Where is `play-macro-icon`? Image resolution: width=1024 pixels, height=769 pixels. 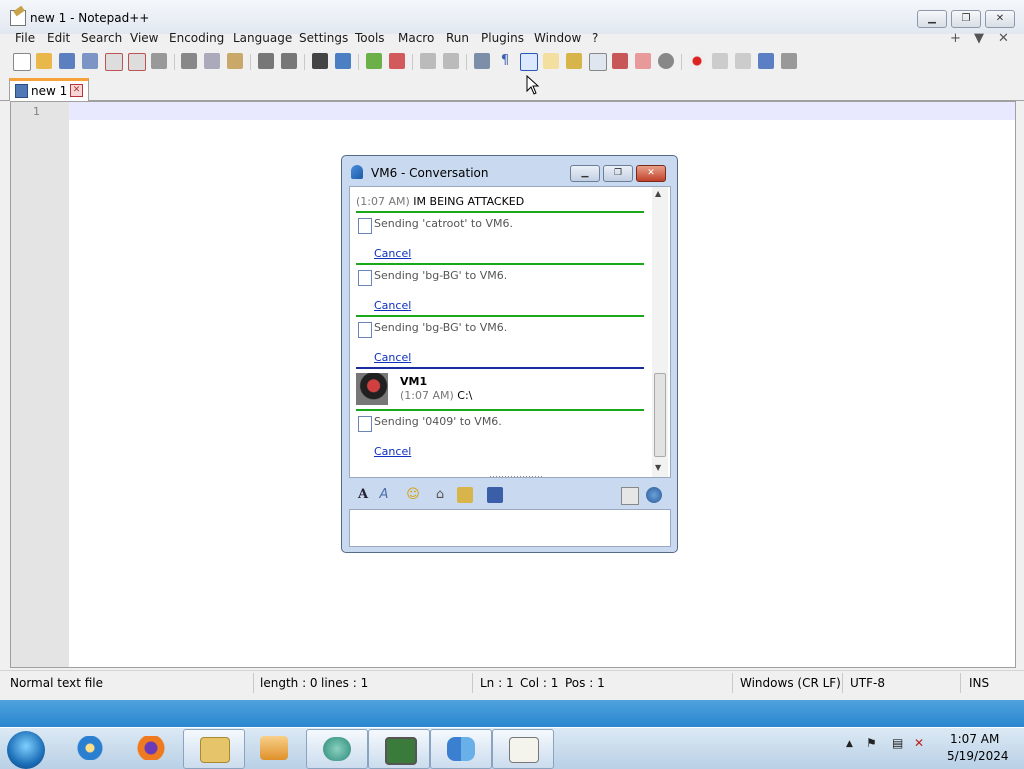
play-macro-icon is located at coordinates (743, 61).